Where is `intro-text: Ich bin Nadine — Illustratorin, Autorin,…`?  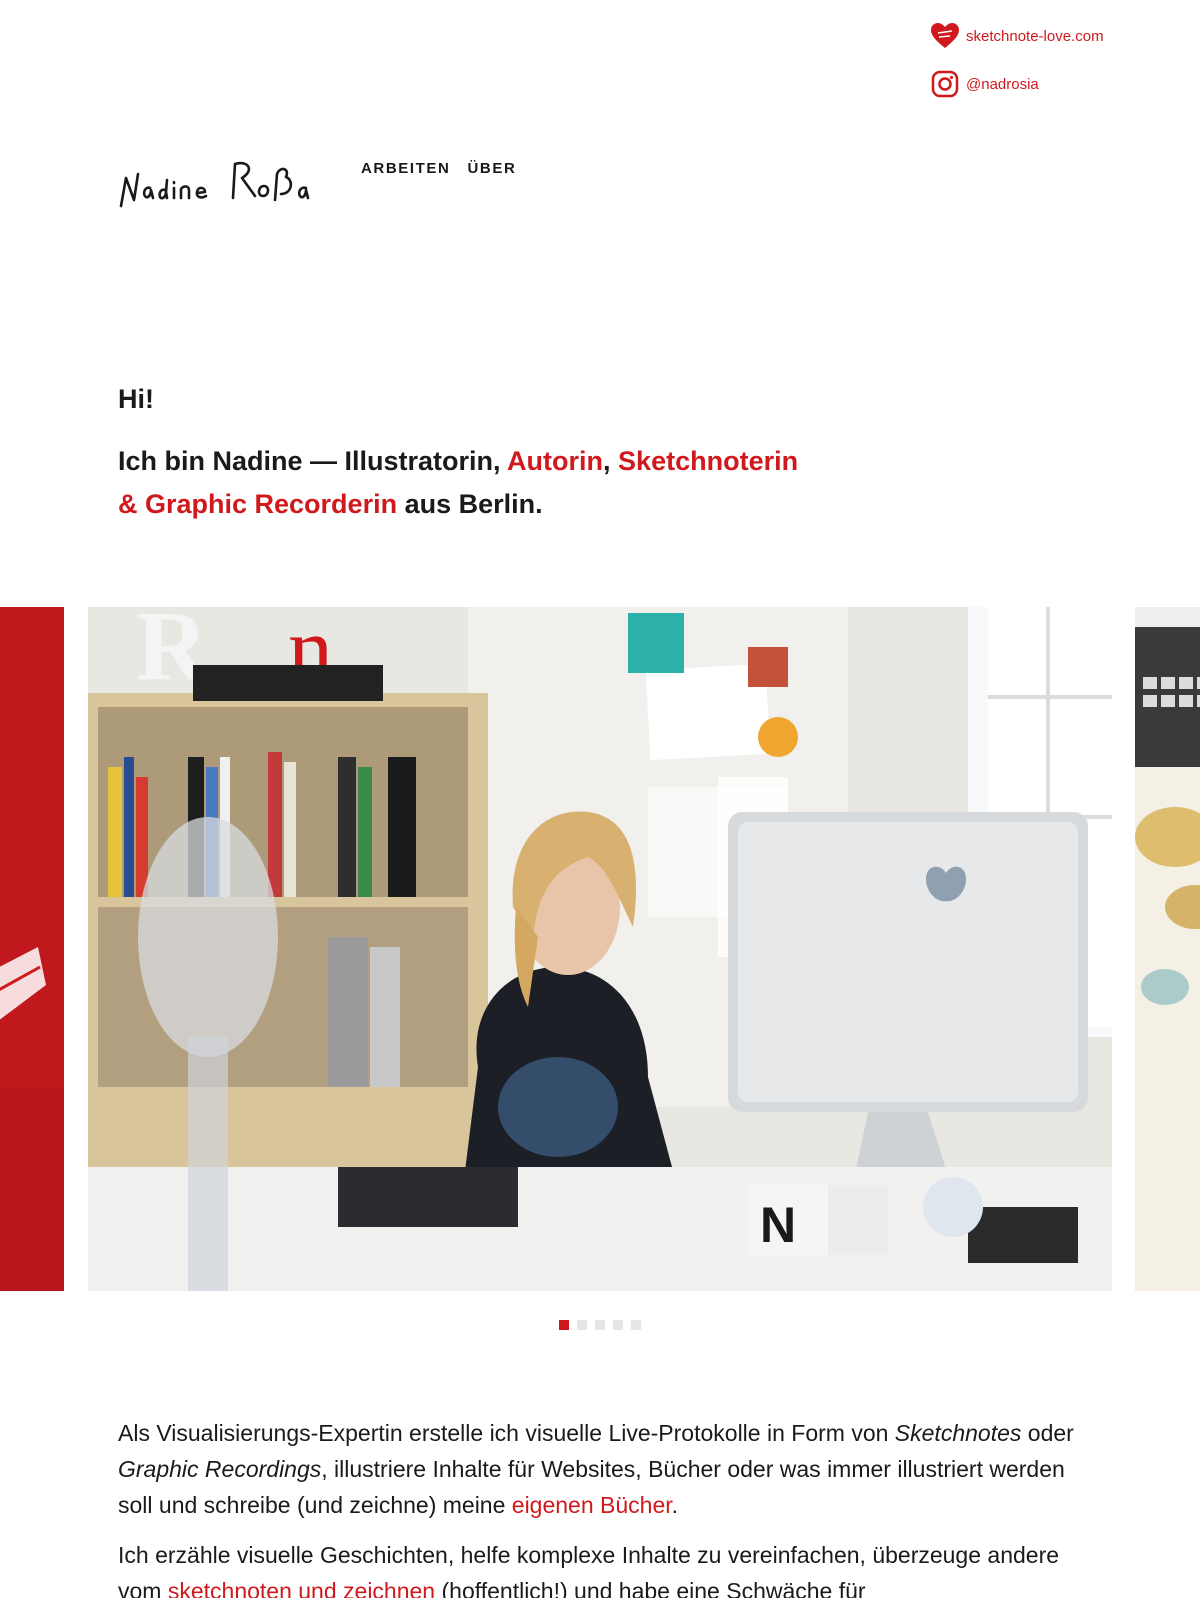 intro-text: Ich bin Nadine — Illustratorin, Autorin,… is located at coordinates (498, 483).